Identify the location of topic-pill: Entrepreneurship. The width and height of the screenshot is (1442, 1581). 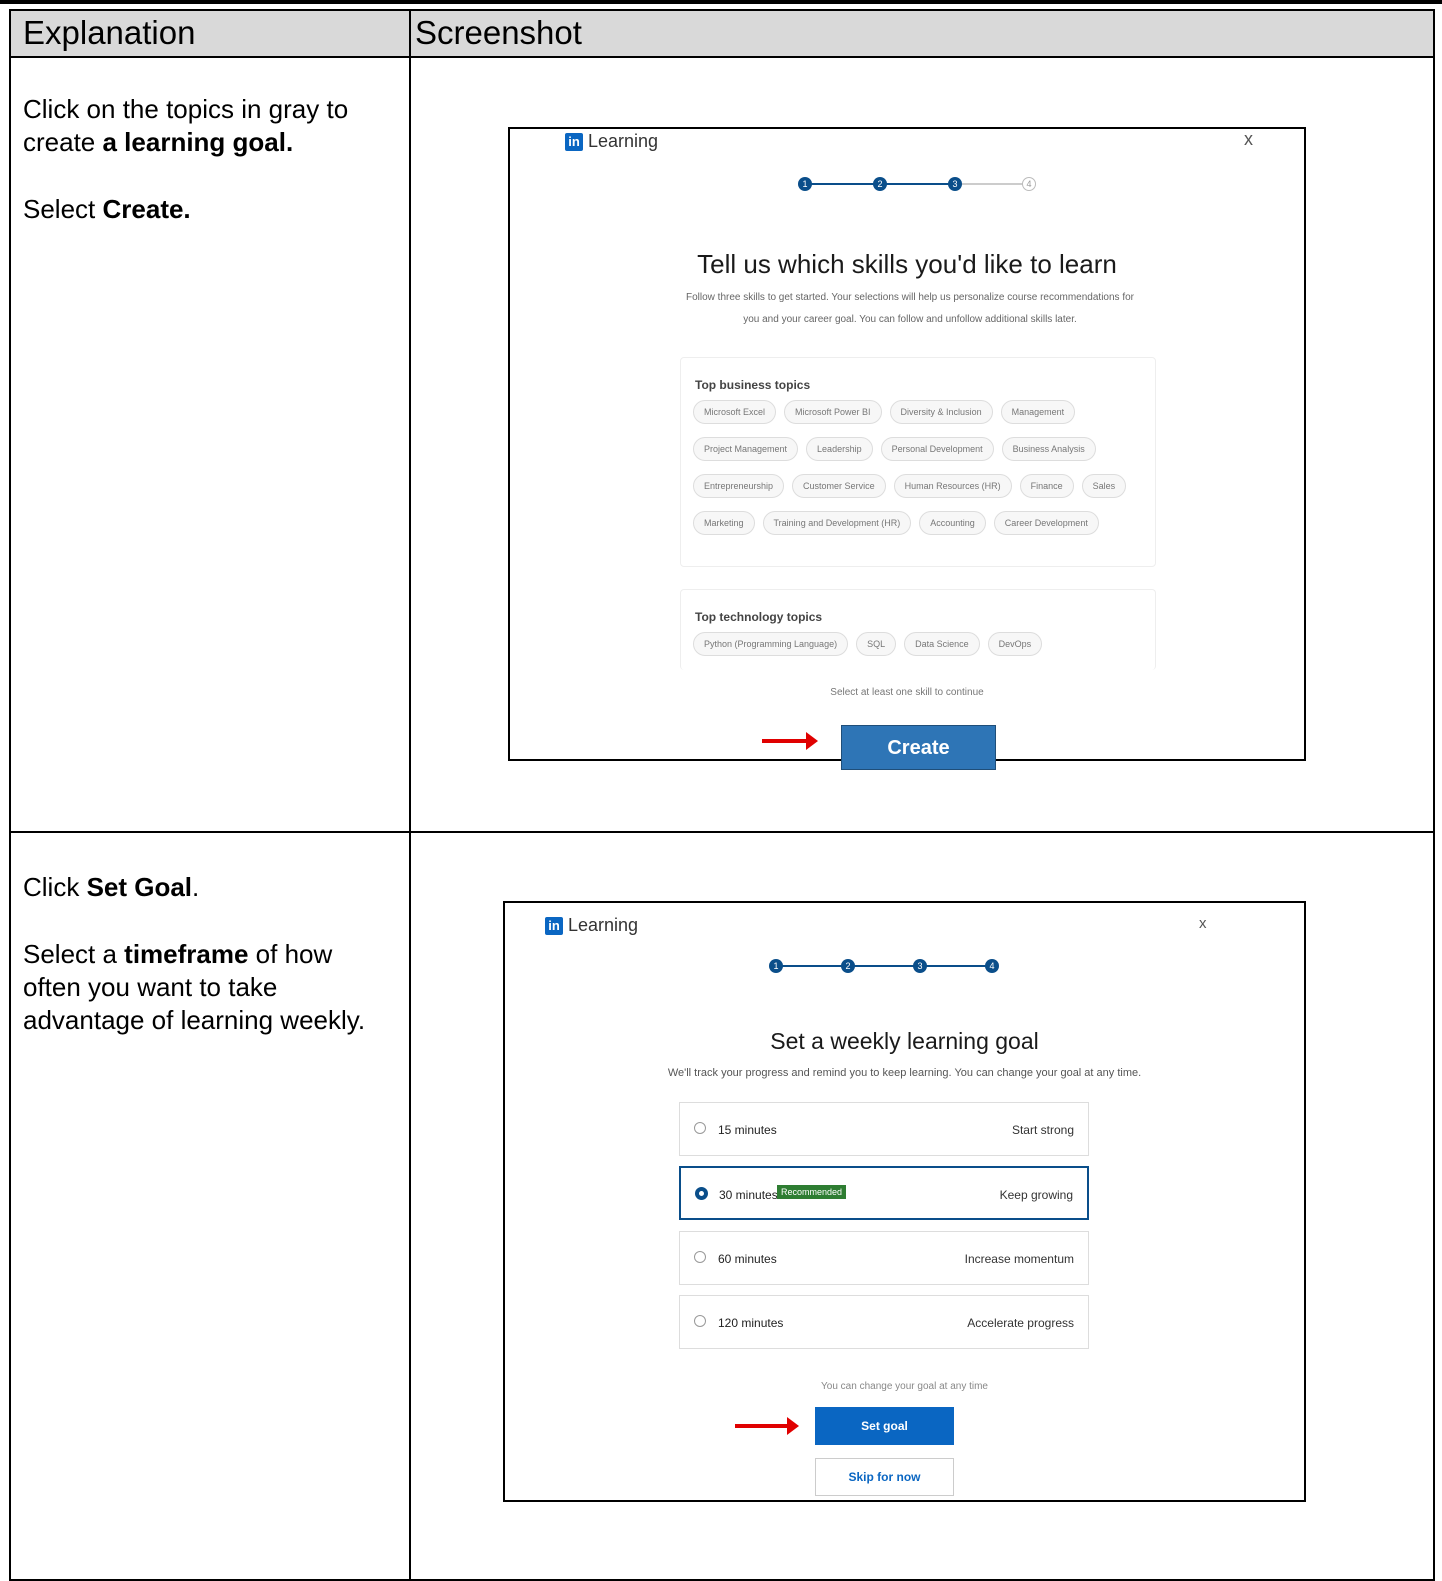
(739, 486).